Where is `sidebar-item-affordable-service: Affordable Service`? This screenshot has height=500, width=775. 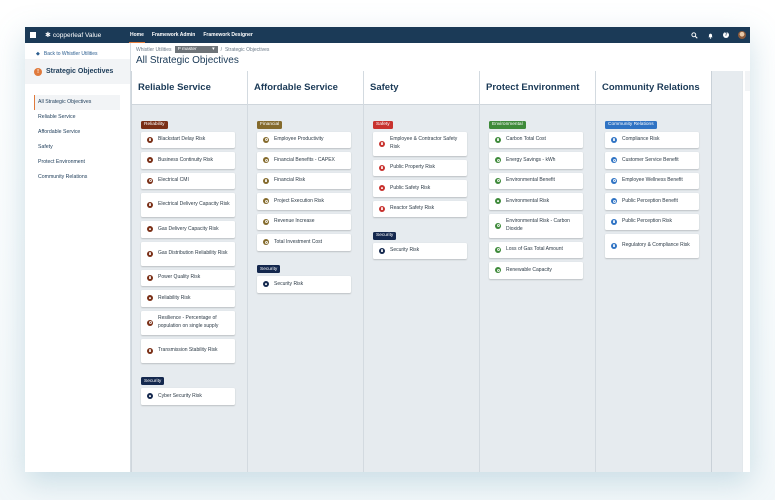 sidebar-item-affordable-service: Affordable Service is located at coordinates (77, 132).